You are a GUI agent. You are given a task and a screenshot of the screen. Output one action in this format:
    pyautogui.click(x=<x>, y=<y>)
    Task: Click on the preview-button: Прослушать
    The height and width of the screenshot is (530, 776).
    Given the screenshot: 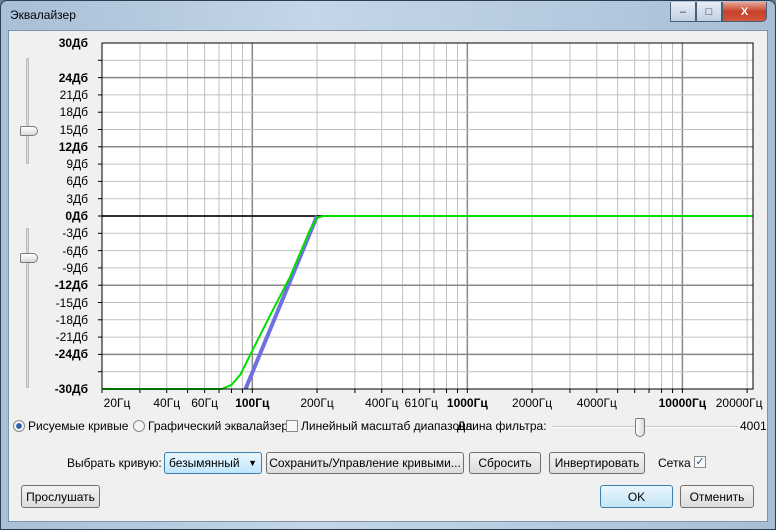 What is the action you would take?
    pyautogui.click(x=60, y=496)
    